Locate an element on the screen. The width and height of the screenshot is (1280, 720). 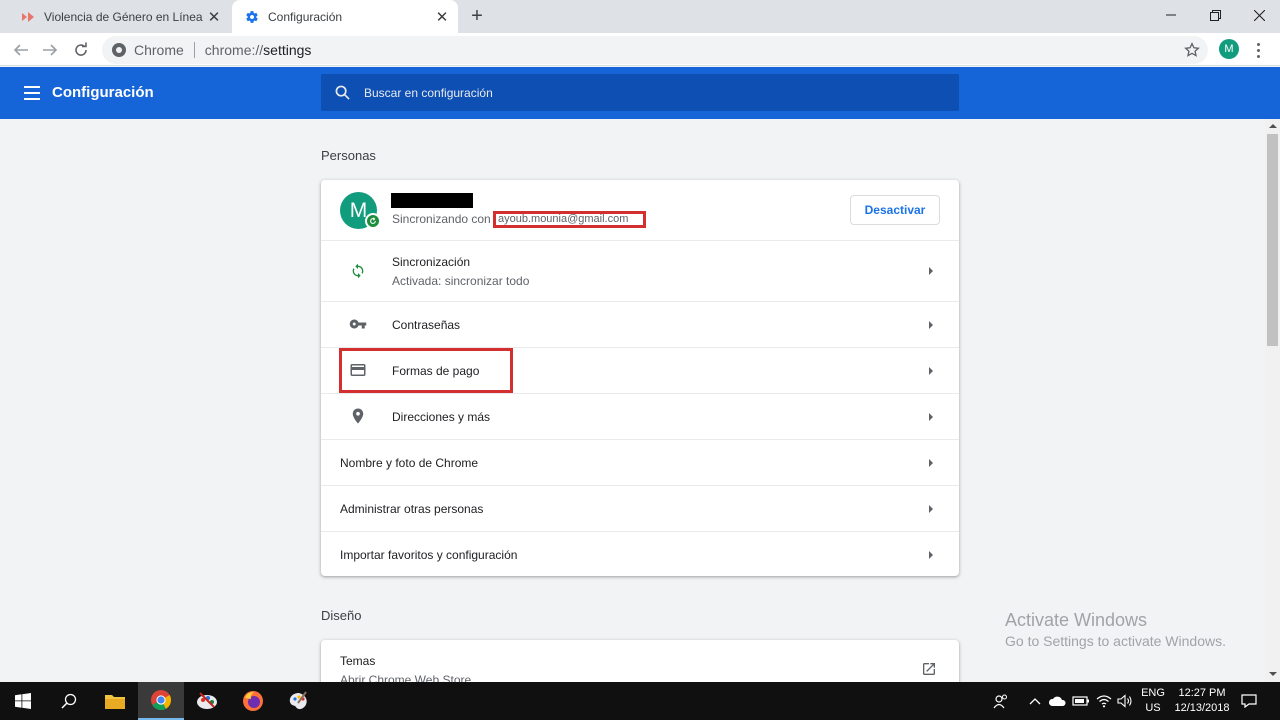
import-label: Importar favoritos y configuración is located at coordinates (429, 555).